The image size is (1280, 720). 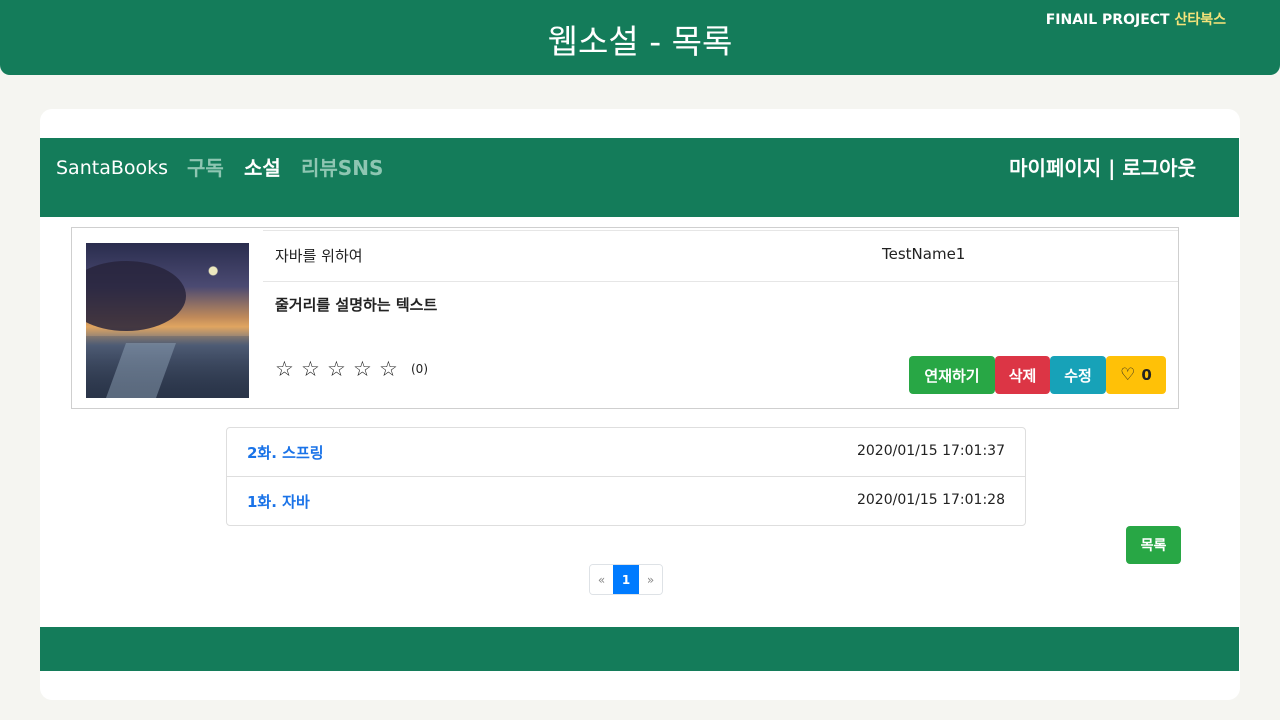 I want to click on page-current: 1, so click(x=626, y=579).